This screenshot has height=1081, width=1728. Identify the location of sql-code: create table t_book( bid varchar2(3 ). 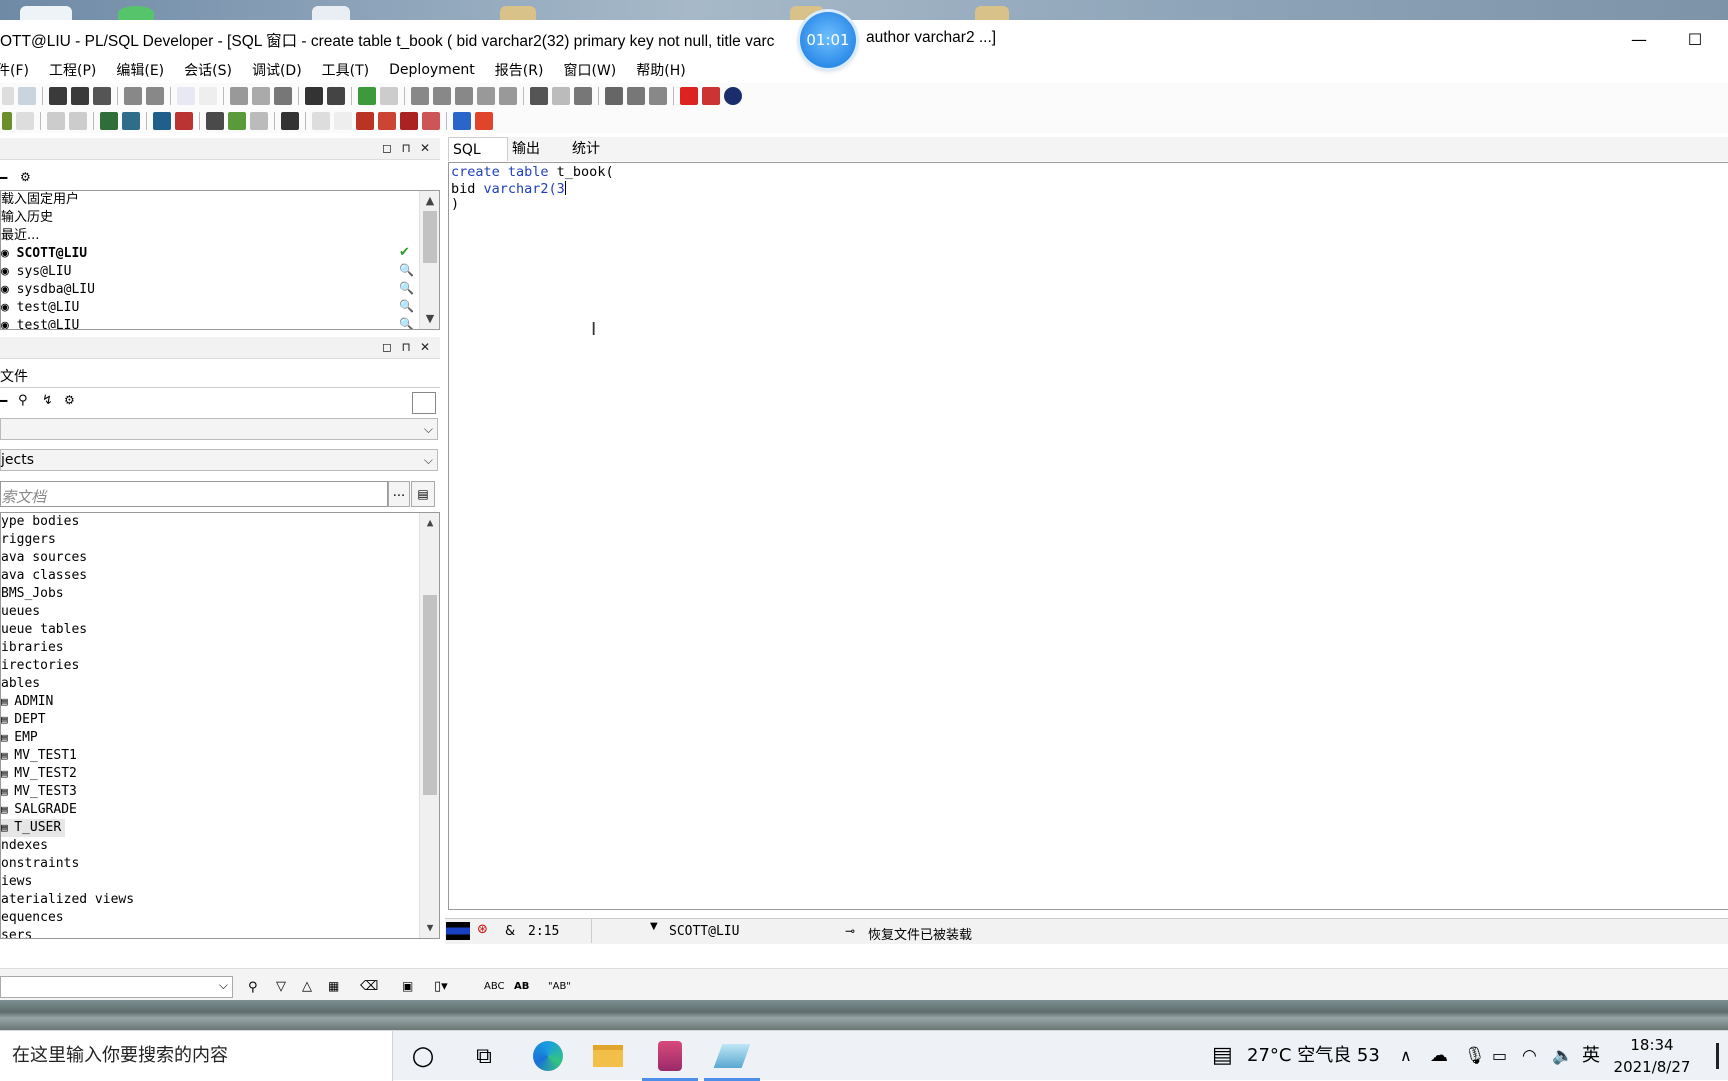
(532, 188).